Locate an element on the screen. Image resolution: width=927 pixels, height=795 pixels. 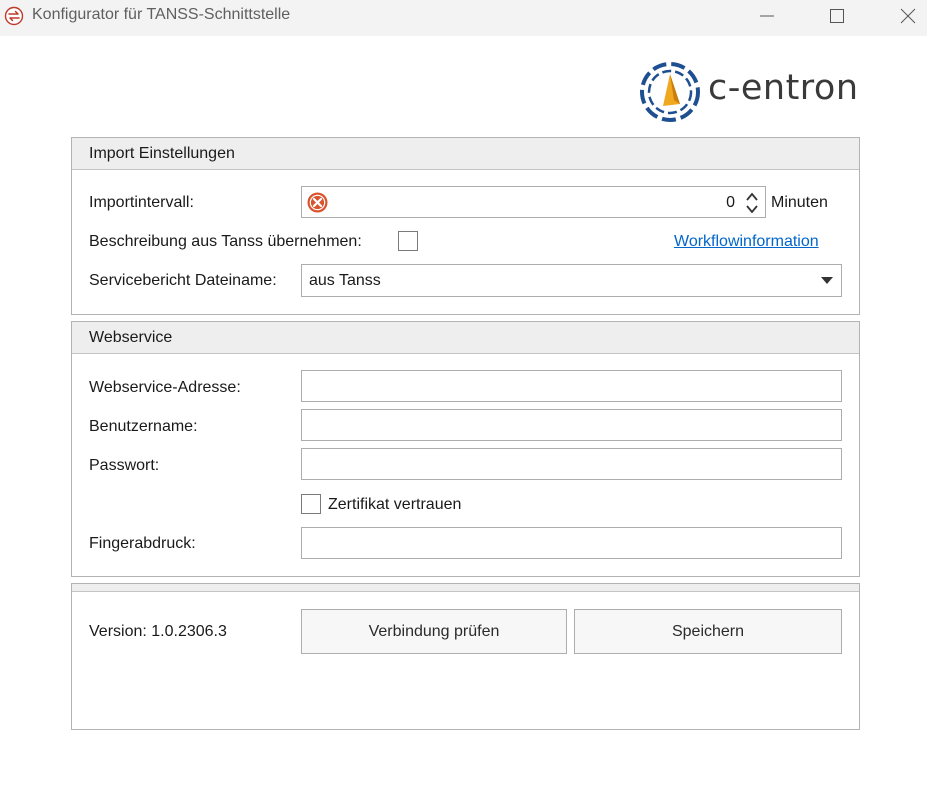
logo-text: c-entron is located at coordinates (783, 88).